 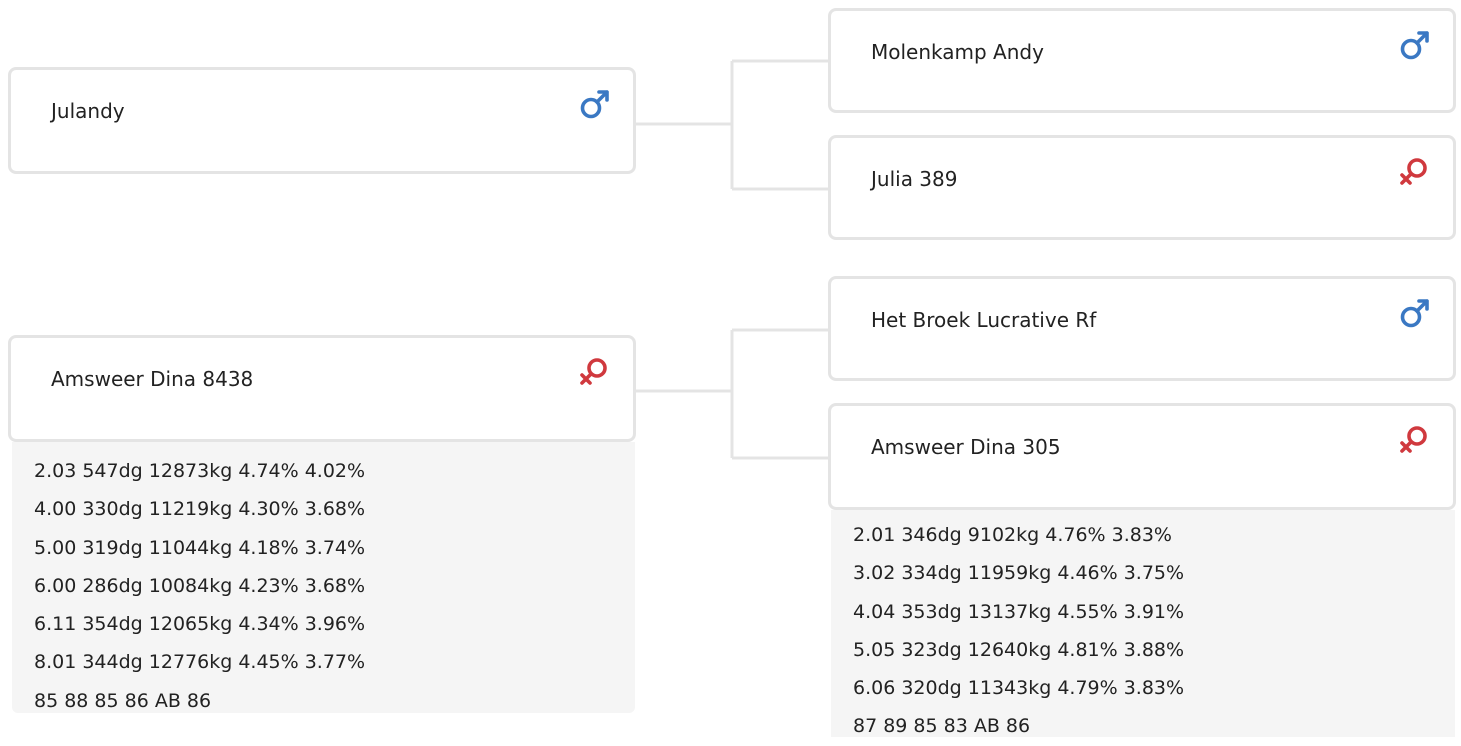 I want to click on pedigree-card-julandy: Julandy, so click(x=322, y=120).